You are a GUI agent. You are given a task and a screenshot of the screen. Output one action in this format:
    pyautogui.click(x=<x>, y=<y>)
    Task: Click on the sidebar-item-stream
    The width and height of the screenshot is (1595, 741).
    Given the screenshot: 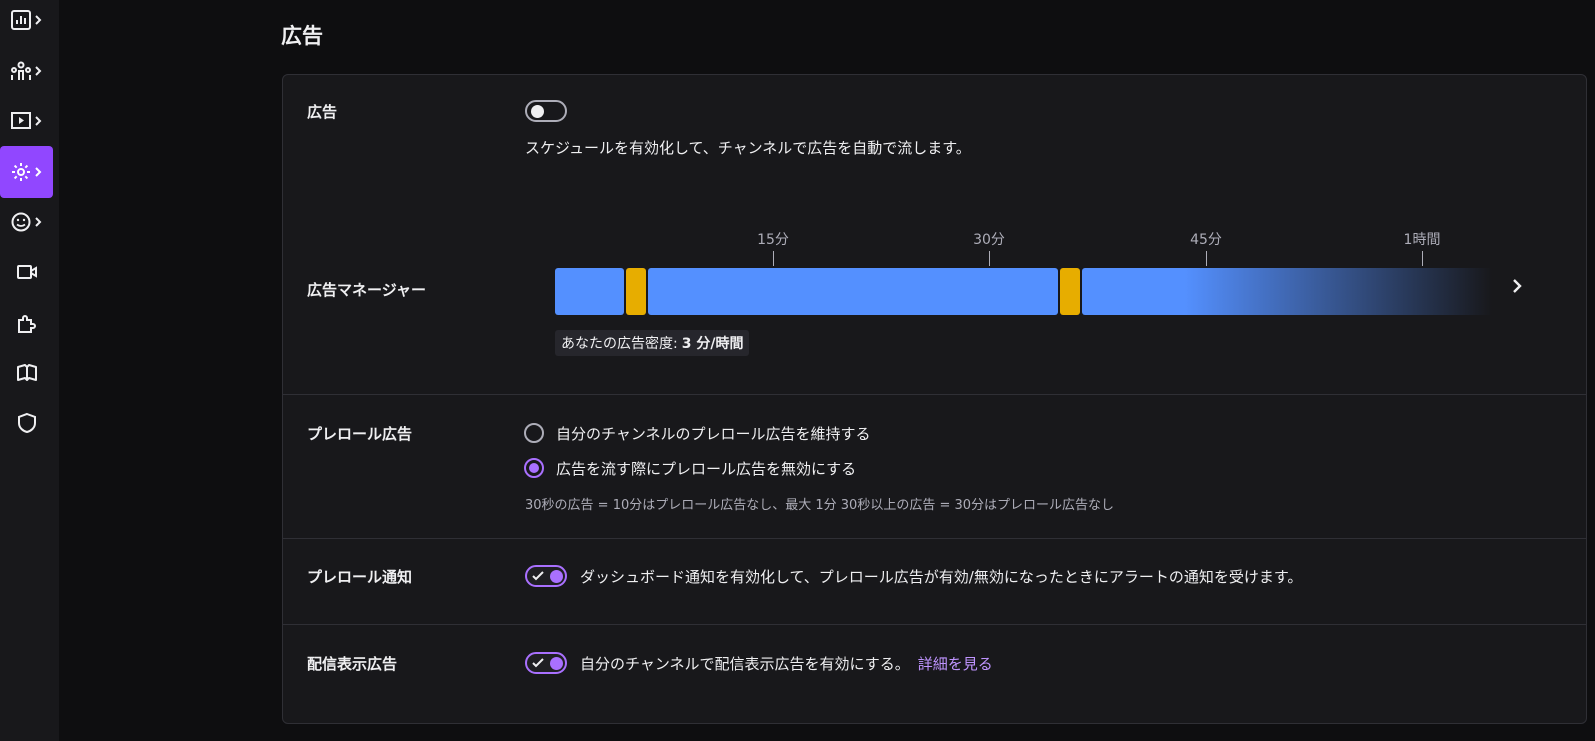 What is the action you would take?
    pyautogui.click(x=26, y=272)
    